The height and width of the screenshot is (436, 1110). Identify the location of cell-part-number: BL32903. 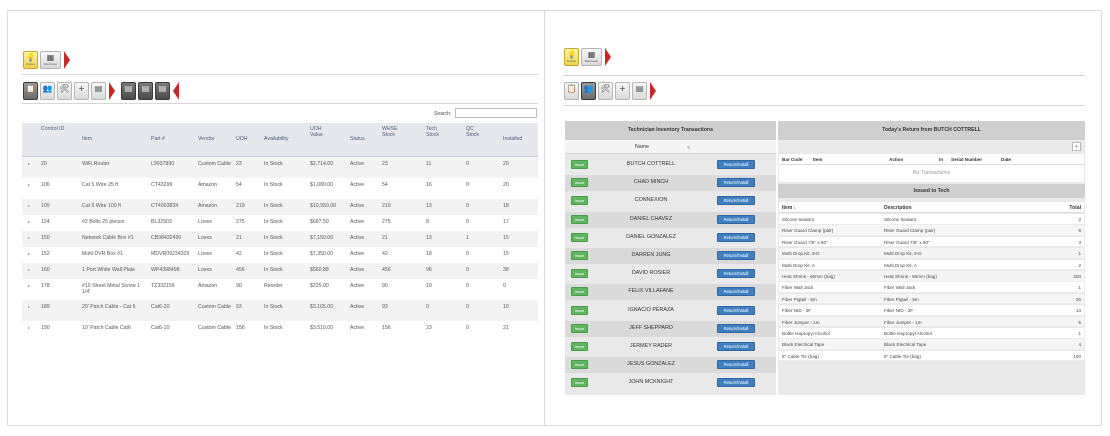
(161, 222).